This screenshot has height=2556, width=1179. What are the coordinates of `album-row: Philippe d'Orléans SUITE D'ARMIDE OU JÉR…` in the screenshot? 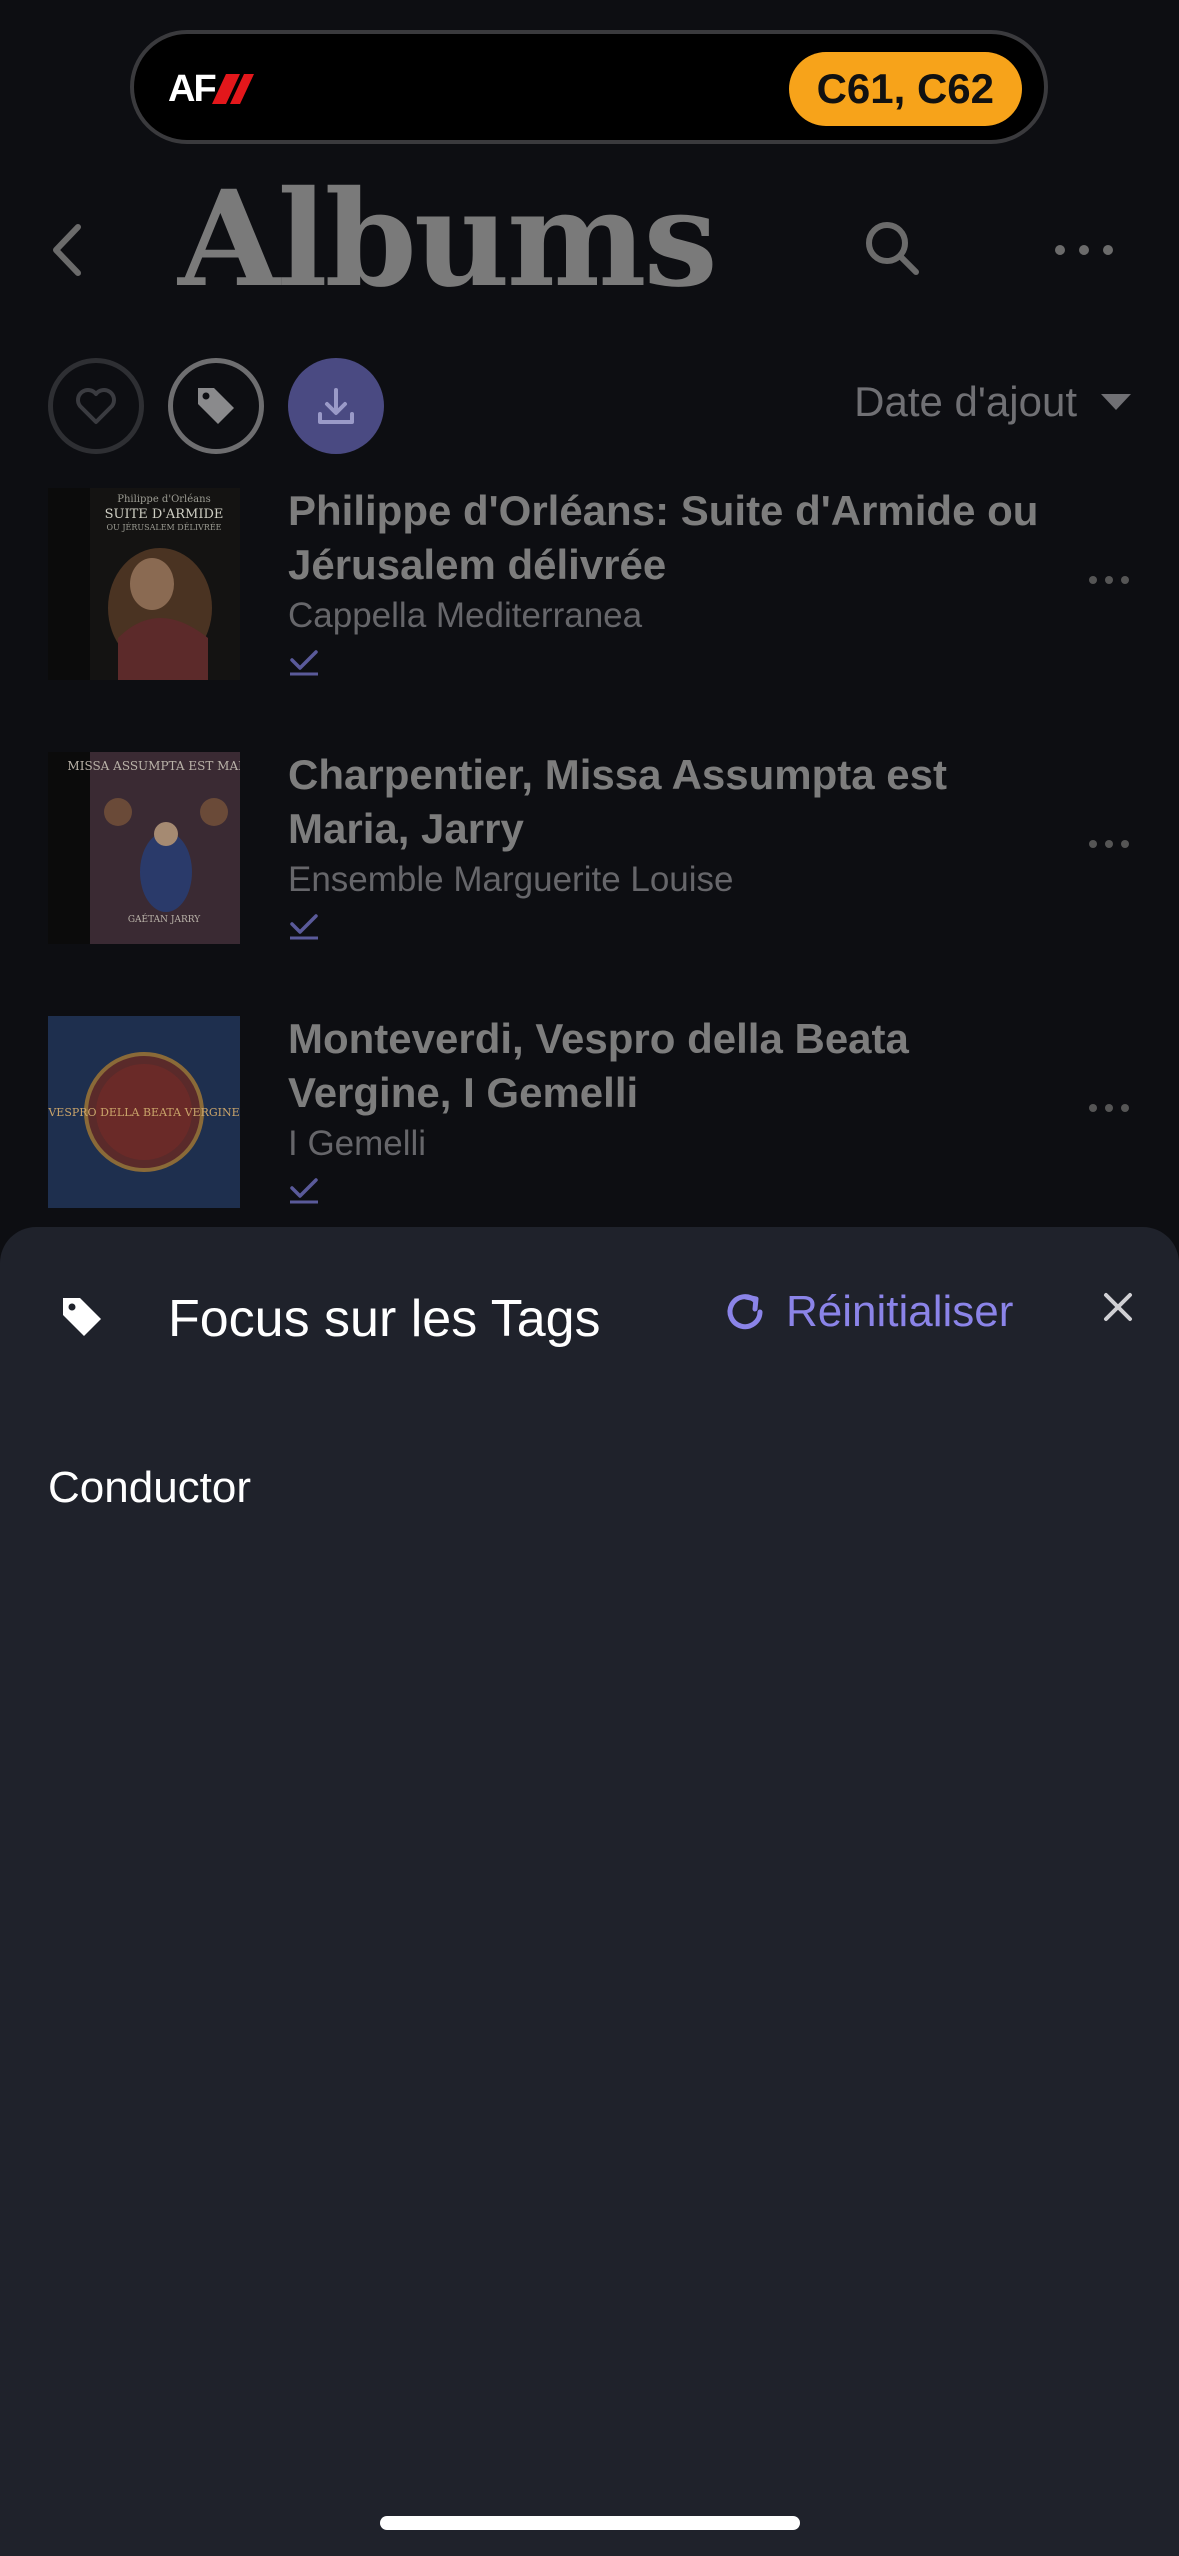 It's located at (589, 583).